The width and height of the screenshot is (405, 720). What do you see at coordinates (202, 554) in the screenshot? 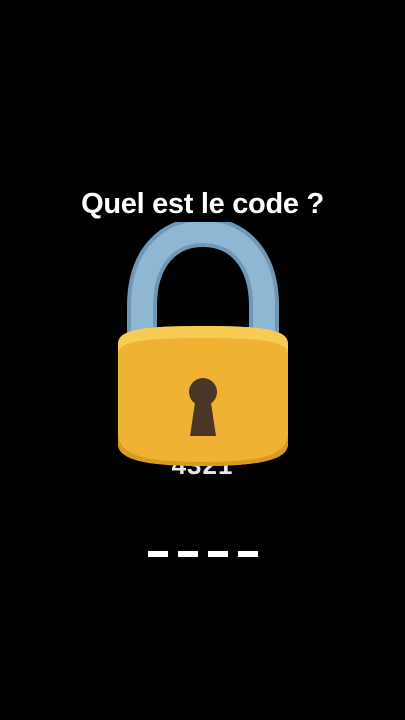
I see `code-entry-slots` at bounding box center [202, 554].